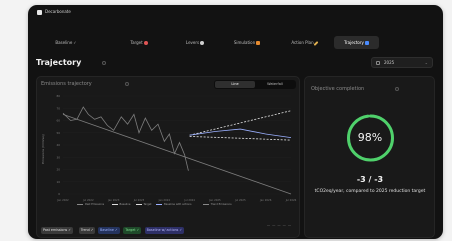 This screenshot has height=241, width=452. What do you see at coordinates (240, 138) in the screenshot?
I see `series-line-target` at bounding box center [240, 138].